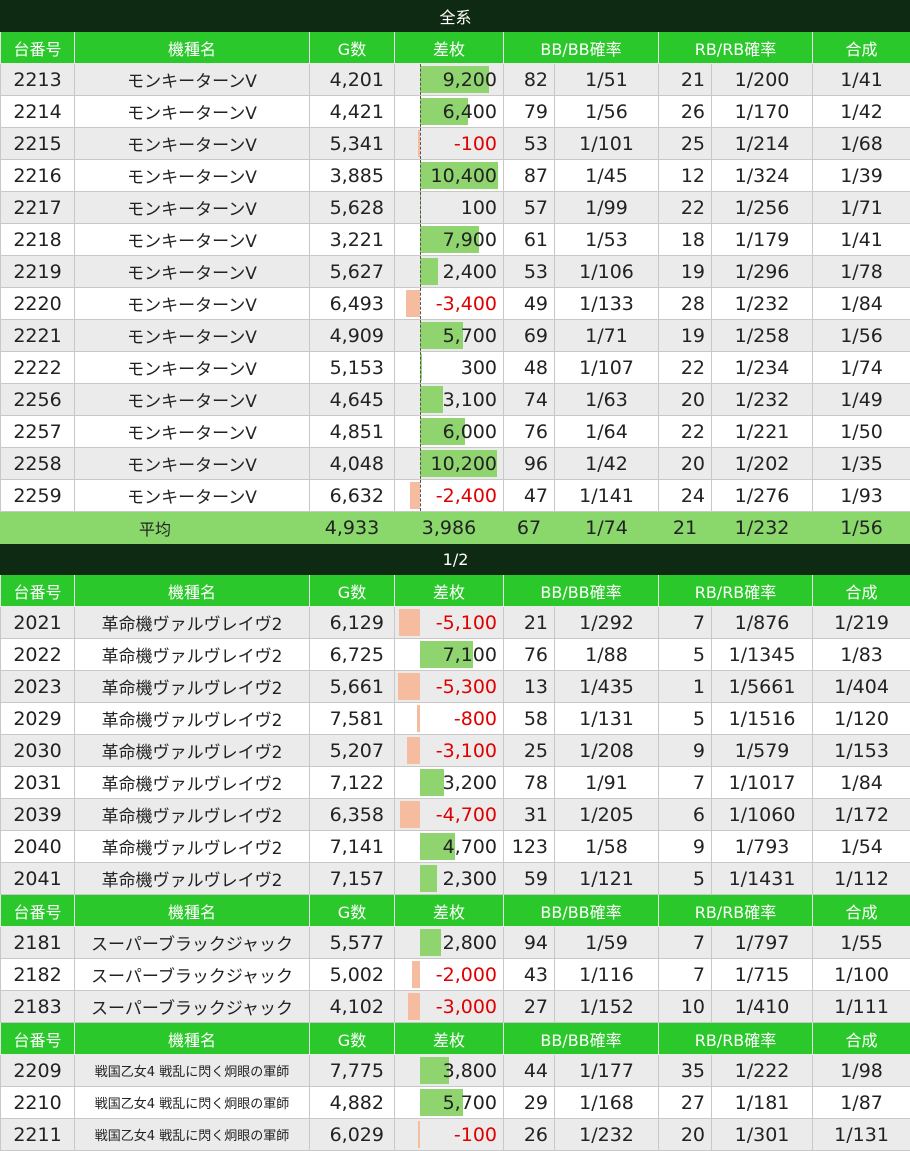  What do you see at coordinates (607, 272) in the screenshot?
I see `bb-rate: 1/106` at bounding box center [607, 272].